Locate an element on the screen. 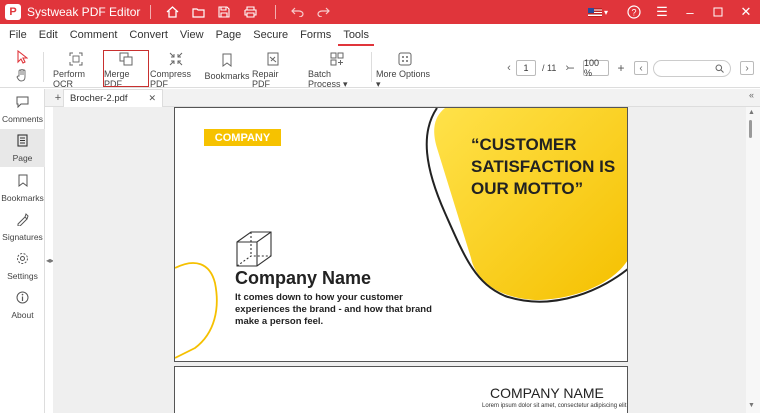 The height and width of the screenshot is (413, 760). help-icon: ? is located at coordinates (634, 12).